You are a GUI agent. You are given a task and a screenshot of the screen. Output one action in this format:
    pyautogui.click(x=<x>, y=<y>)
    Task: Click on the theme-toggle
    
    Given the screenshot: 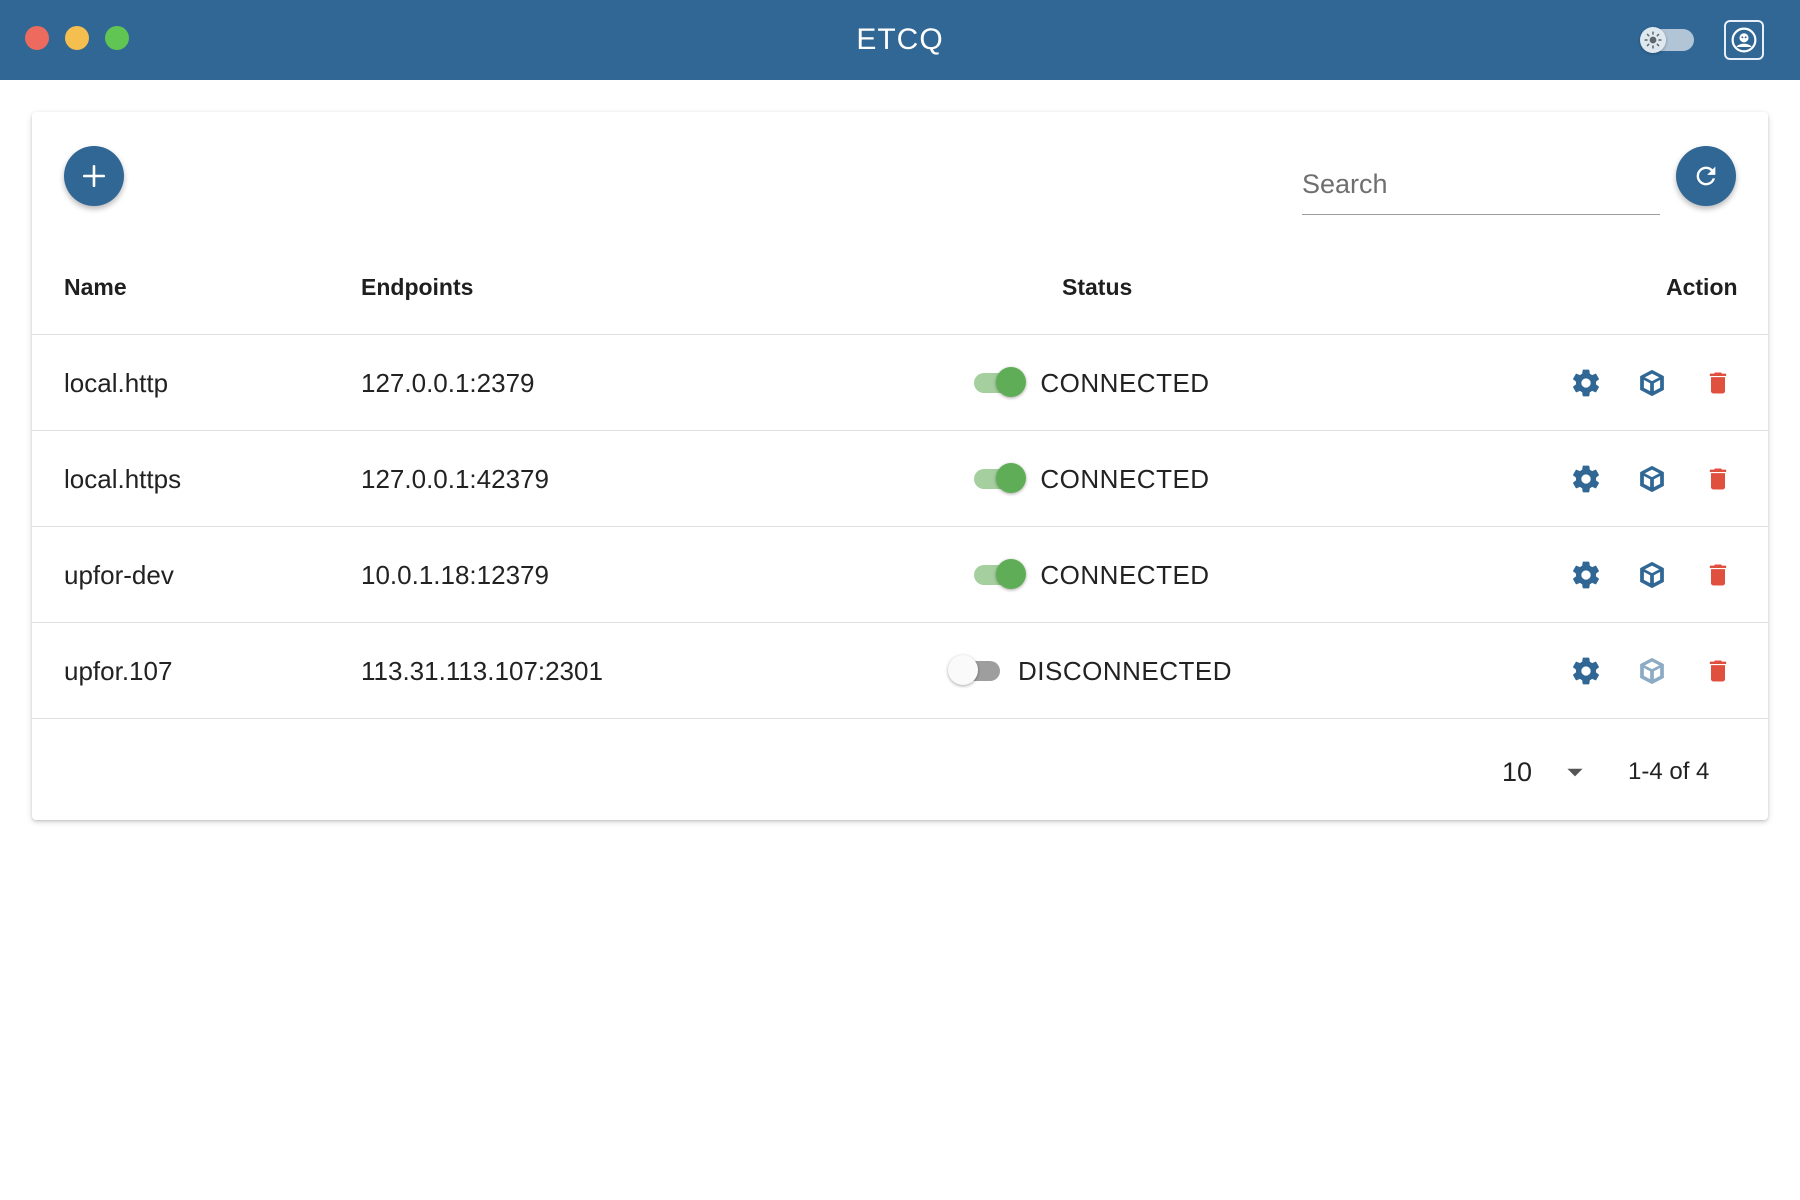 What is the action you would take?
    pyautogui.click(x=1667, y=40)
    